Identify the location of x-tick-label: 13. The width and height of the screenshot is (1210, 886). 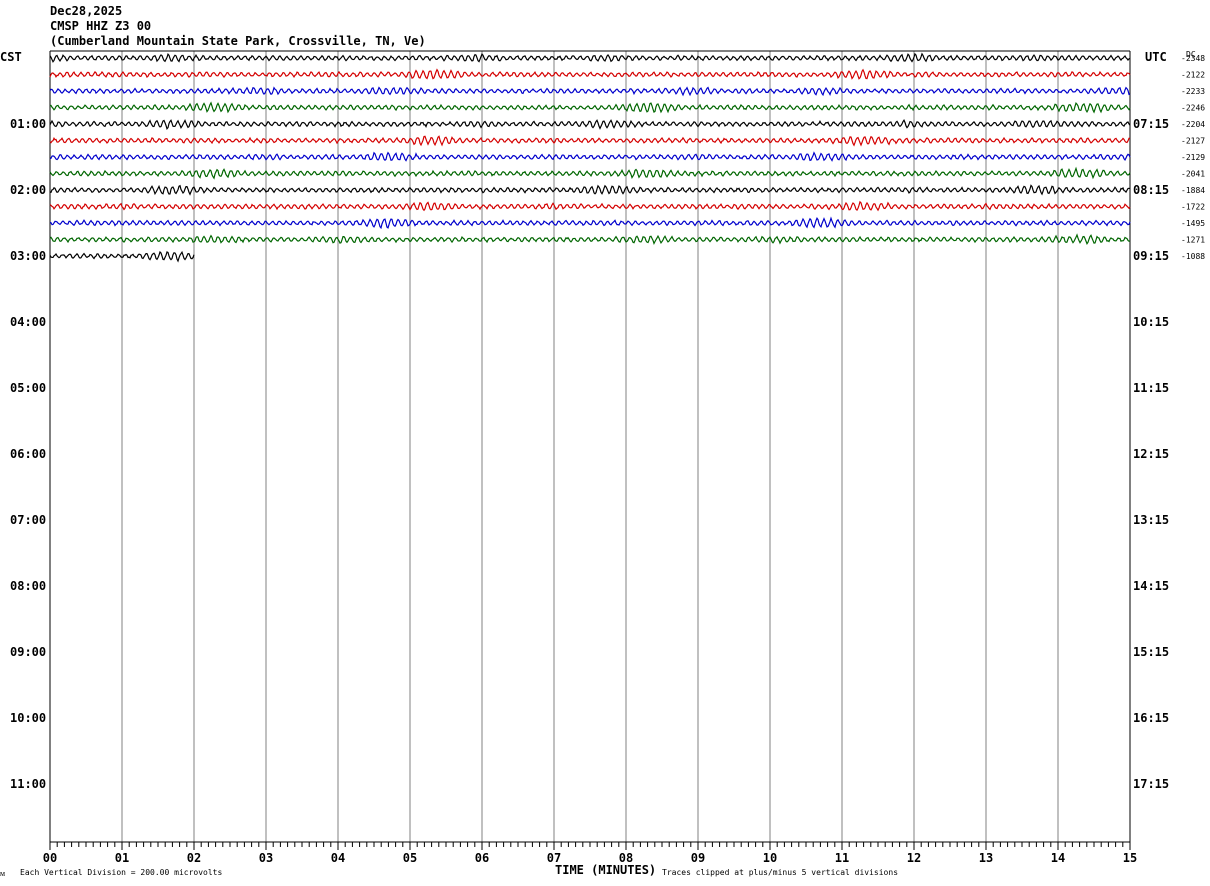
(986, 858).